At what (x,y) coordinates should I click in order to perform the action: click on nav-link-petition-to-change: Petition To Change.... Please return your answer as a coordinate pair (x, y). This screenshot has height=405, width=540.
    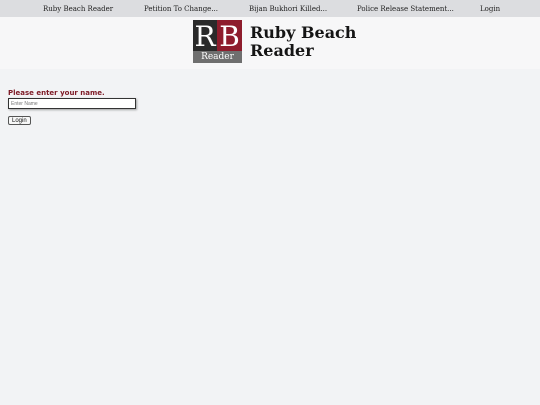
    Looking at the image, I should click on (181, 8).